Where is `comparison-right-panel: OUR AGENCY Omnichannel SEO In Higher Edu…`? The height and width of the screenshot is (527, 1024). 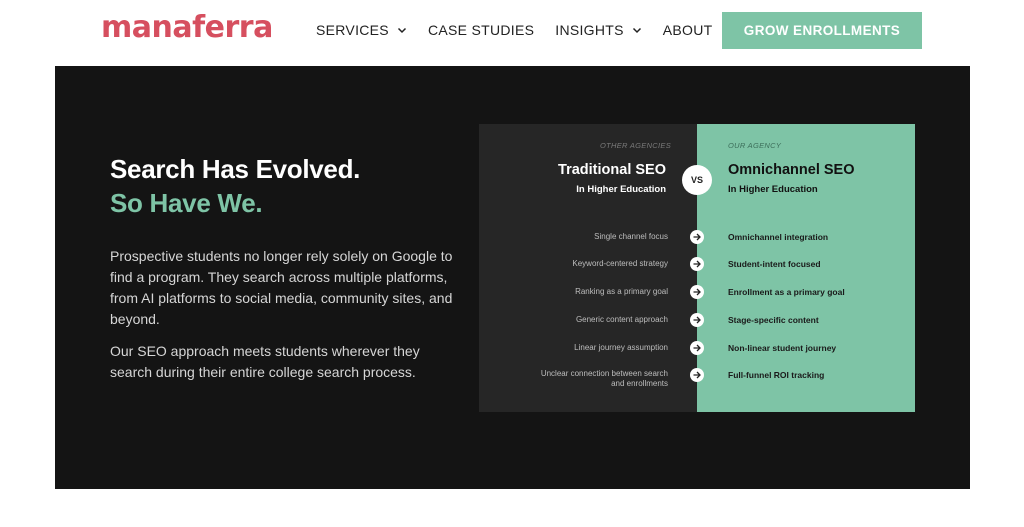
comparison-right-panel: OUR AGENCY Omnichannel SEO In Higher Edu… is located at coordinates (806, 268).